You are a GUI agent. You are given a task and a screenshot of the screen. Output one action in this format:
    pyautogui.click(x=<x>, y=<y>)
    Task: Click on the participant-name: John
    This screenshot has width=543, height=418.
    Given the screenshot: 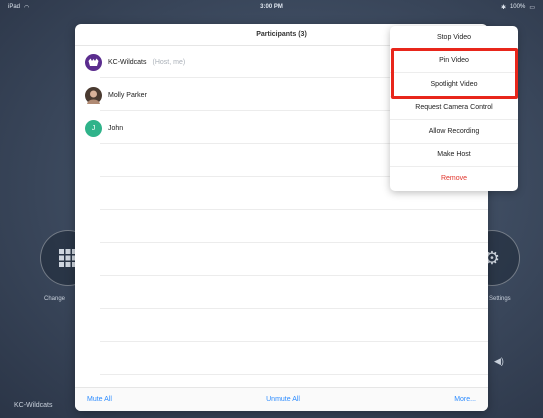 What is the action you would take?
    pyautogui.click(x=116, y=128)
    